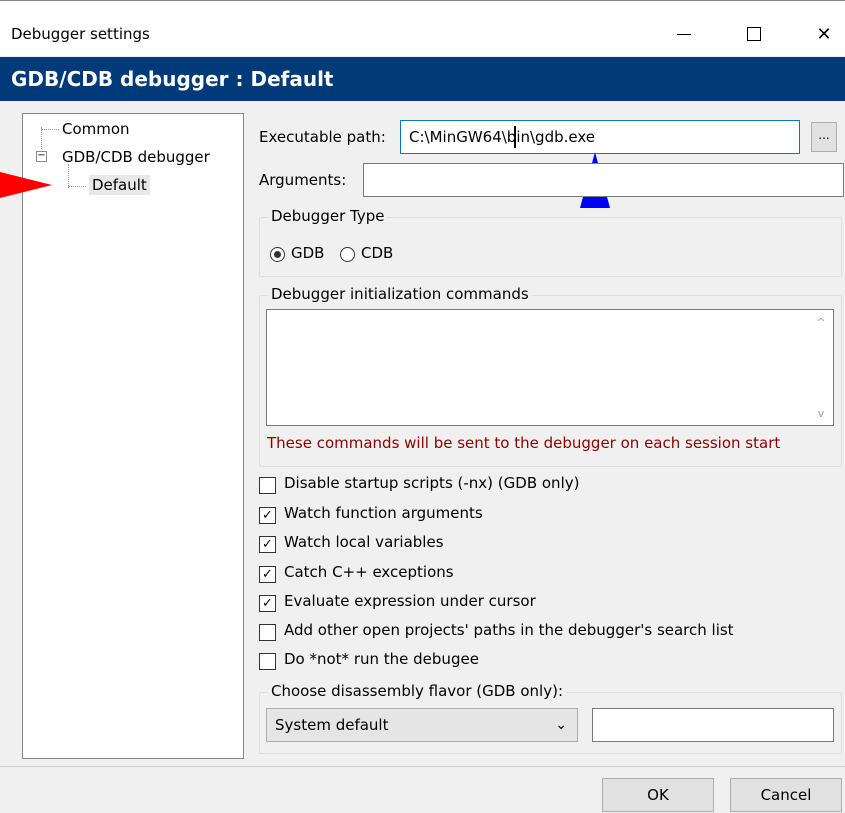 This screenshot has width=845, height=813. I want to click on window-title: Debugger settings, so click(80, 34).